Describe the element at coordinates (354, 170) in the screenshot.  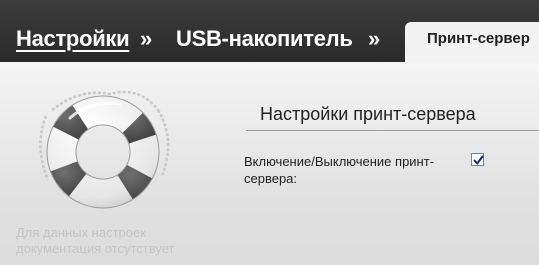
I see `print-server-toggle-label: Включение/Выключение принт- сервера:` at that location.